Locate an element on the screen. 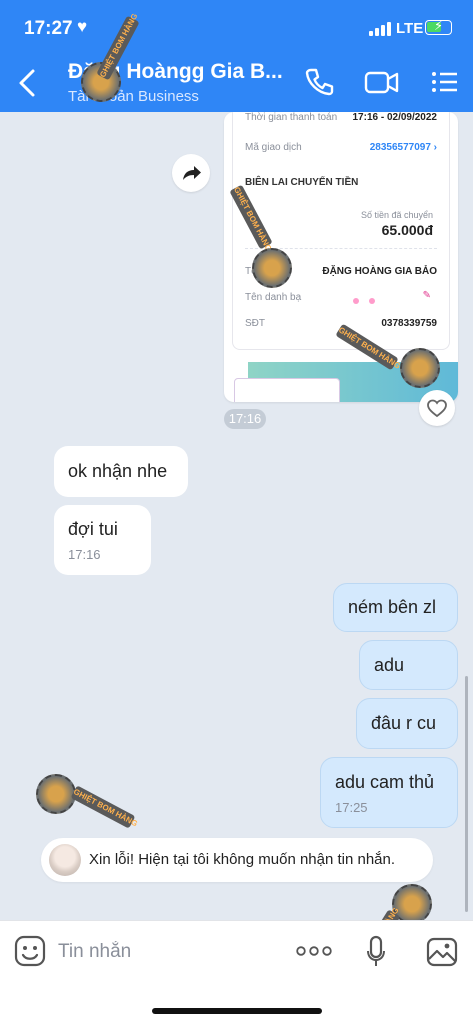 This screenshot has width=473, height=1024. message-text: đợi tui is located at coordinates (93, 529).